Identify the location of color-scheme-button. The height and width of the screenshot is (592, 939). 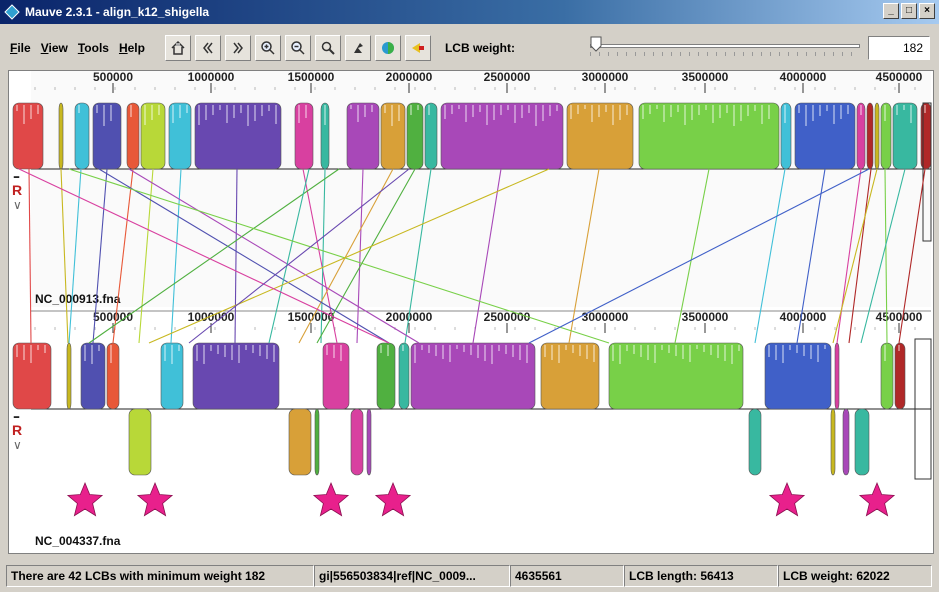
(387, 48).